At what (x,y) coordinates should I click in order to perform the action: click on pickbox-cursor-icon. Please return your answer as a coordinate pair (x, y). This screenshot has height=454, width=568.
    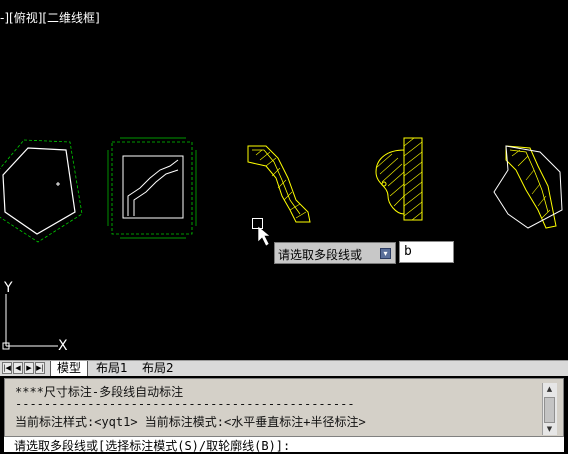
    Looking at the image, I should click on (257, 223).